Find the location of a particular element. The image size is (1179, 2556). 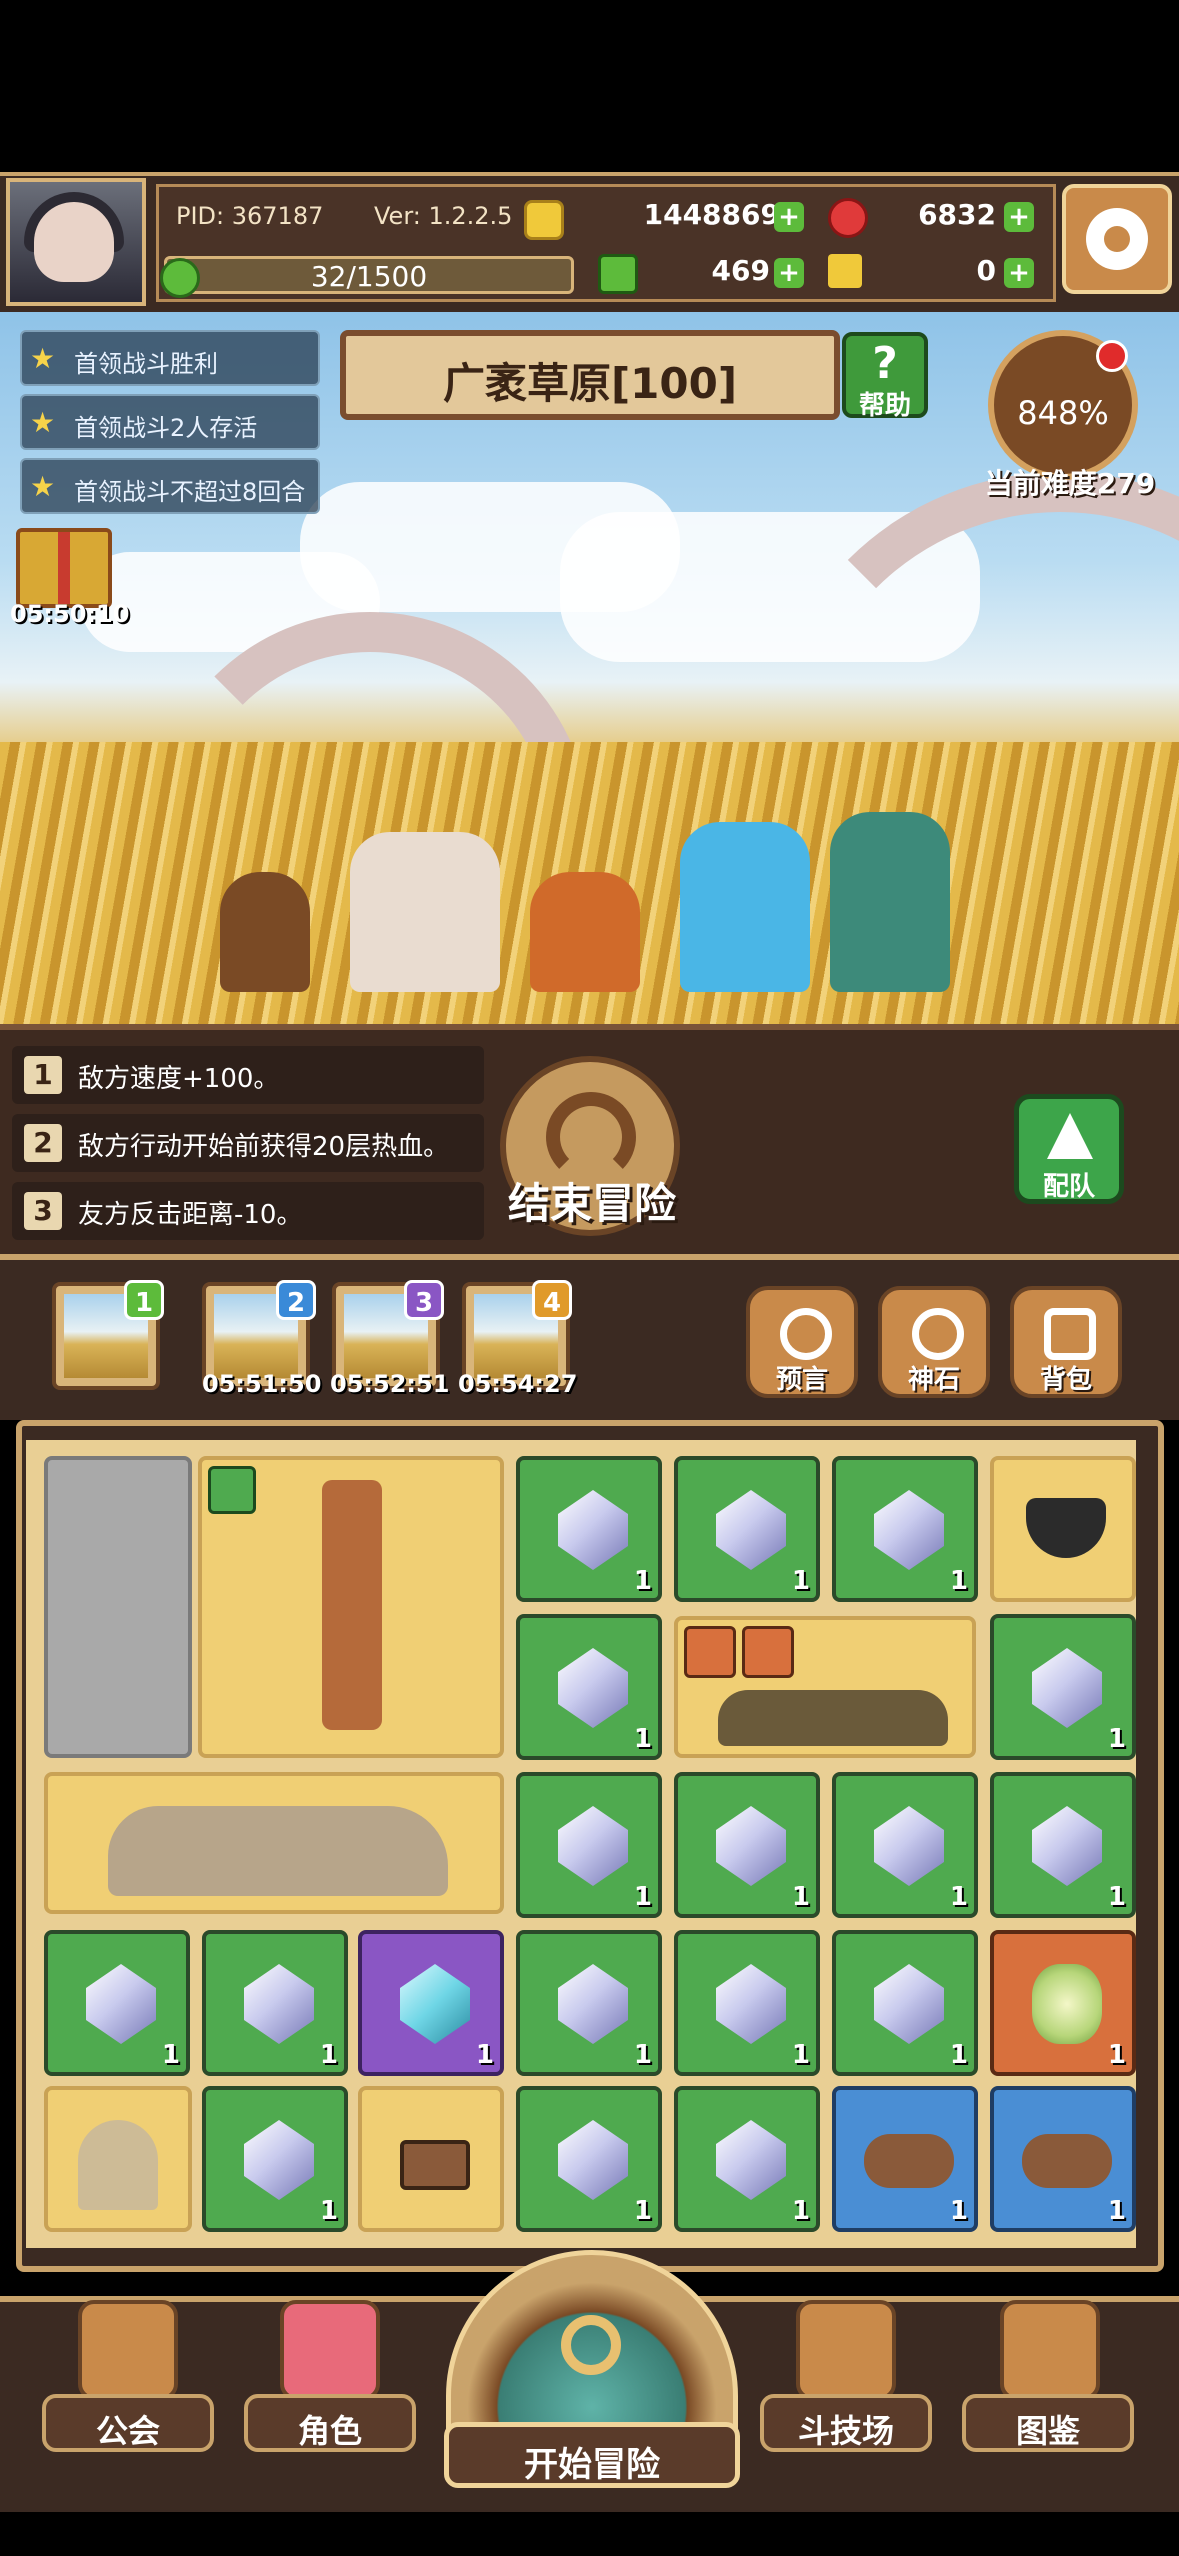

slot-badge: 3 is located at coordinates (424, 1300).